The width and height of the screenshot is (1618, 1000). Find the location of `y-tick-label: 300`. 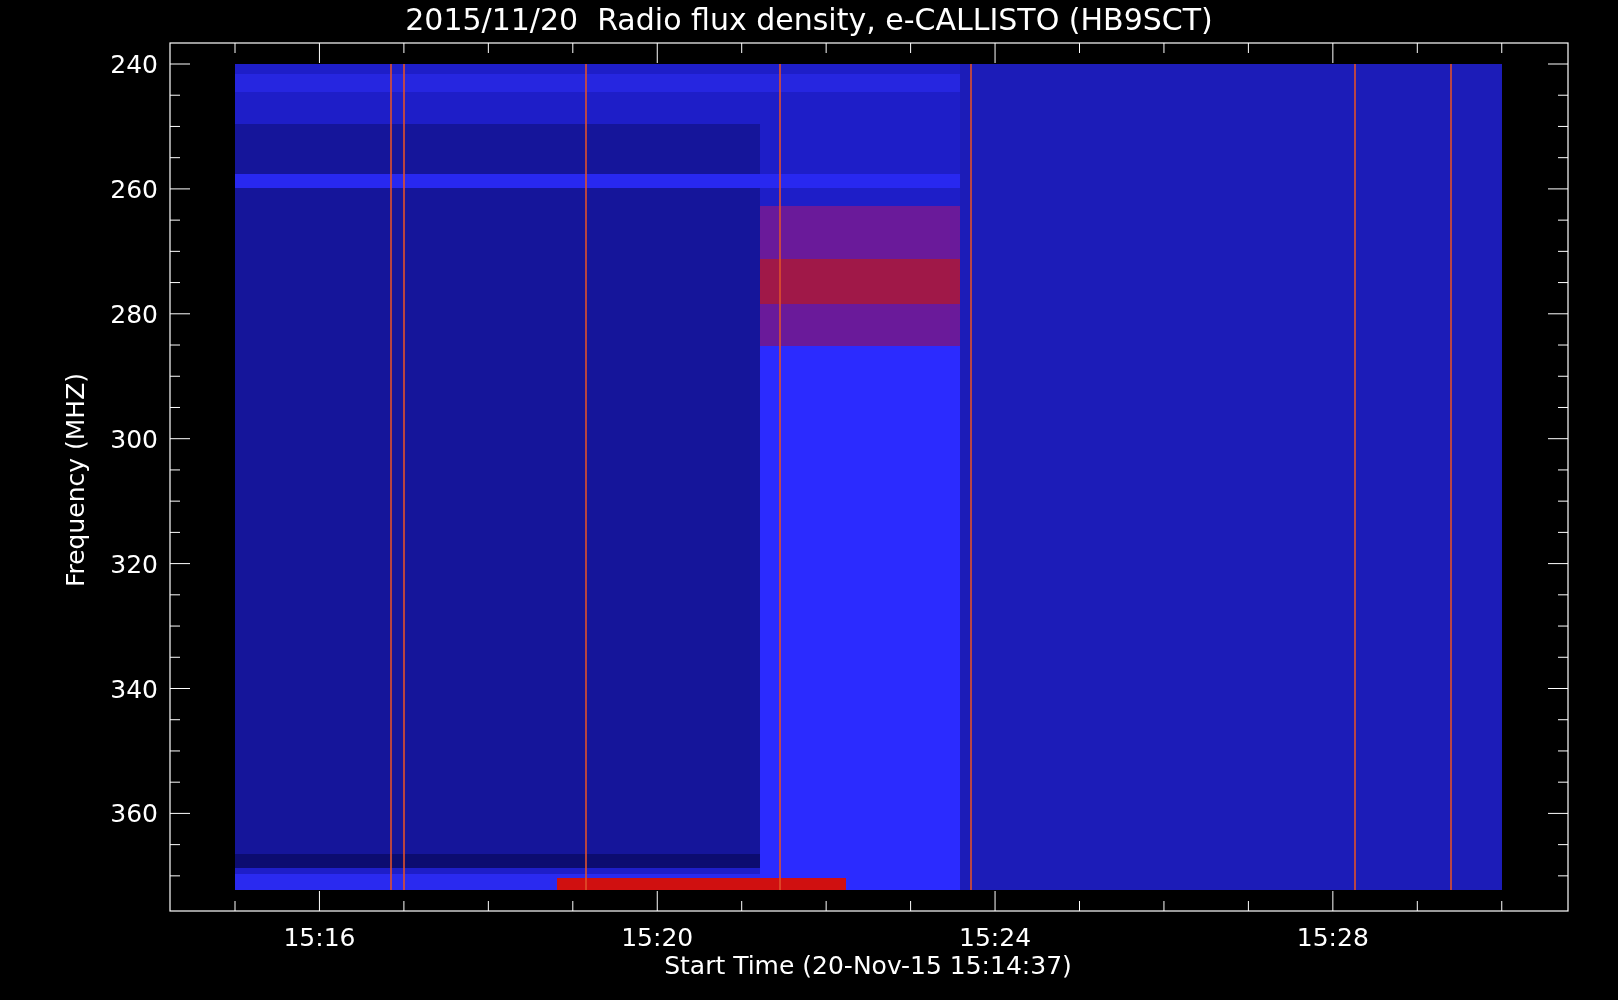

y-tick-label: 300 is located at coordinates (134, 439).